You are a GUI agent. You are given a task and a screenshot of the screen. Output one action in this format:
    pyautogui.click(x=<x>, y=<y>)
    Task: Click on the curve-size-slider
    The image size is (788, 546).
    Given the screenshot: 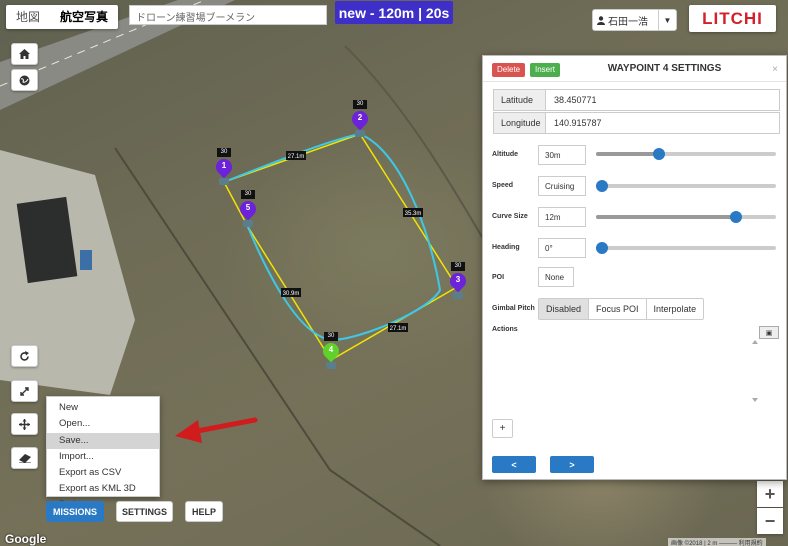 What is the action you would take?
    pyautogui.click(x=686, y=217)
    